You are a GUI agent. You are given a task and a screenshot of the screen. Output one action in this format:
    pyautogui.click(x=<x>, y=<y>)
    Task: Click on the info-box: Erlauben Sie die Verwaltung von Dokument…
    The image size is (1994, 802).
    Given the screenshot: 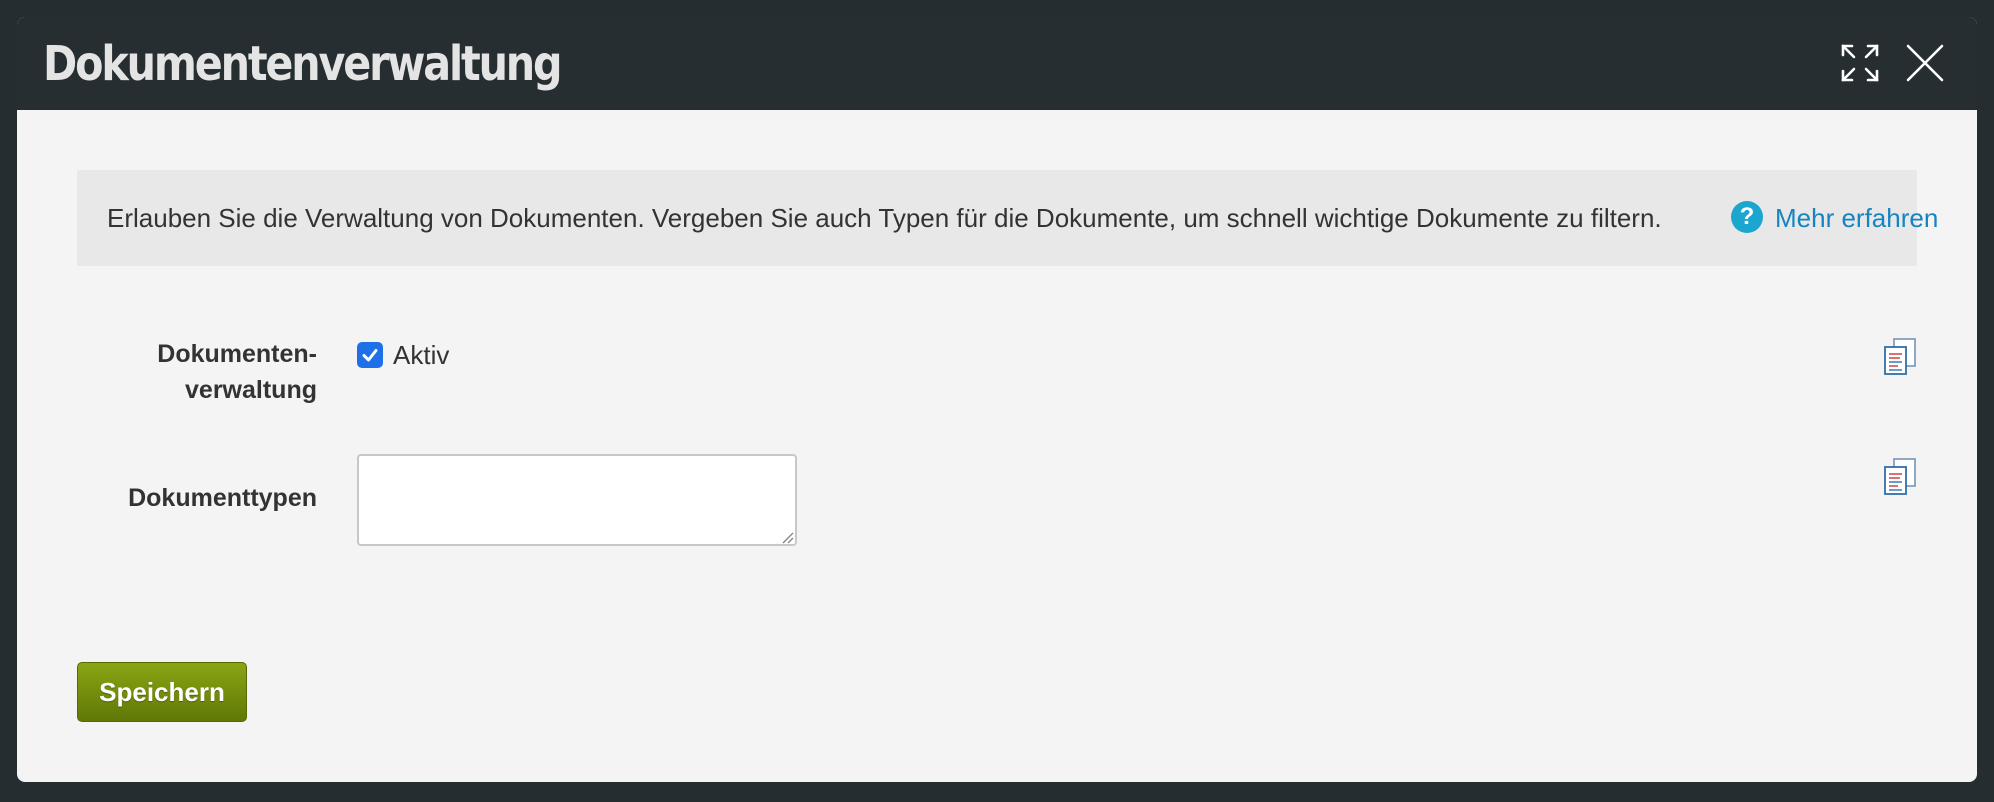 What is the action you would take?
    pyautogui.click(x=1007, y=218)
    